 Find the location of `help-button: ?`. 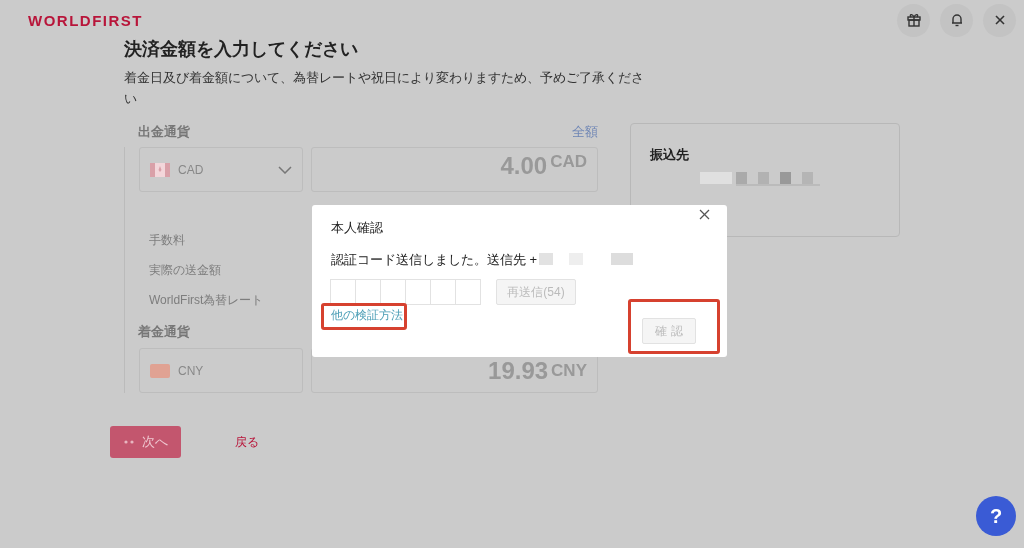

help-button: ? is located at coordinates (996, 516).